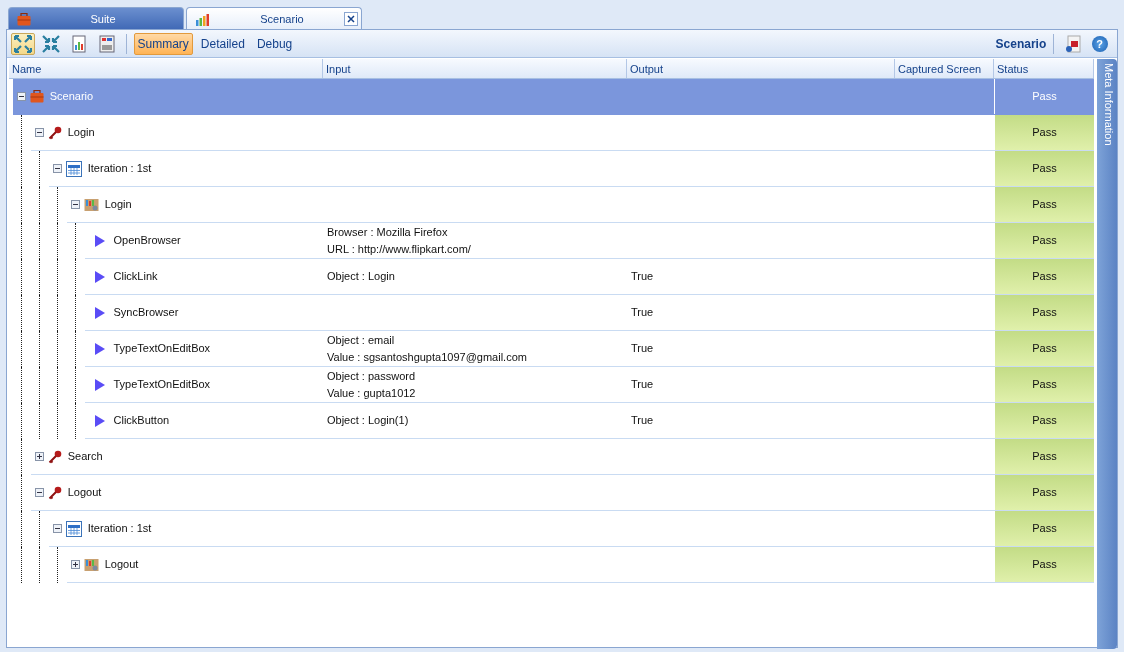  I want to click on collapse-all-icon, so click(51, 43).